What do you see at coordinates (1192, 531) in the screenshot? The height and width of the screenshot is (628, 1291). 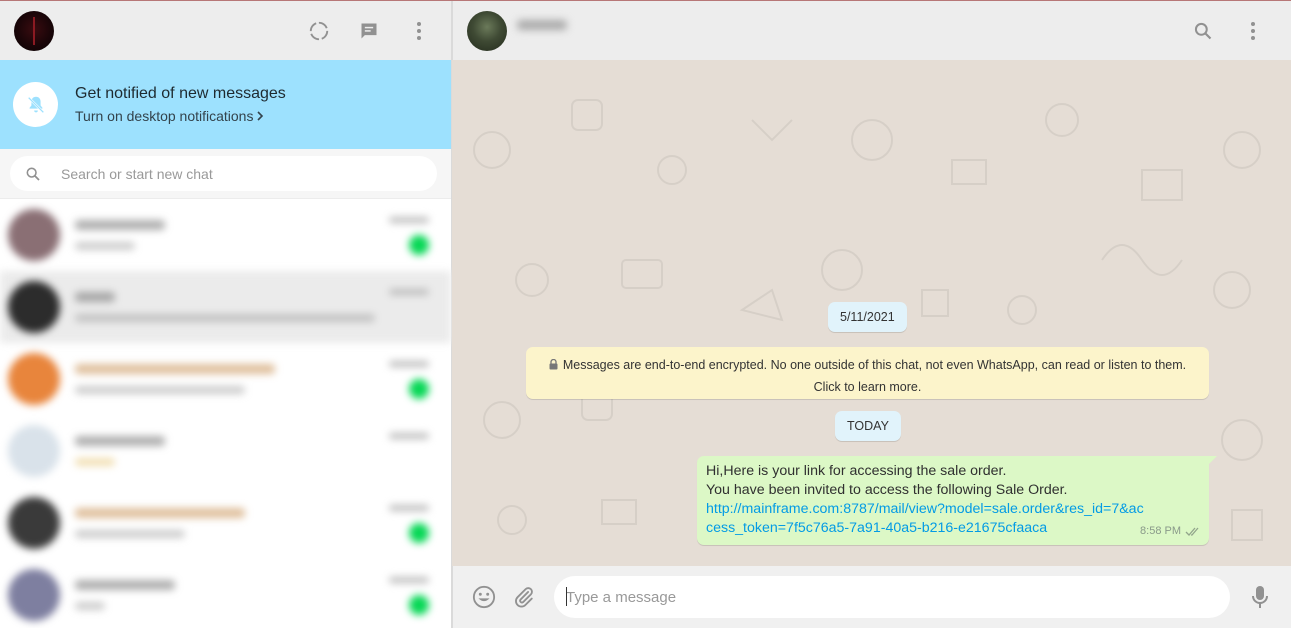 I see `double-check-icon` at bounding box center [1192, 531].